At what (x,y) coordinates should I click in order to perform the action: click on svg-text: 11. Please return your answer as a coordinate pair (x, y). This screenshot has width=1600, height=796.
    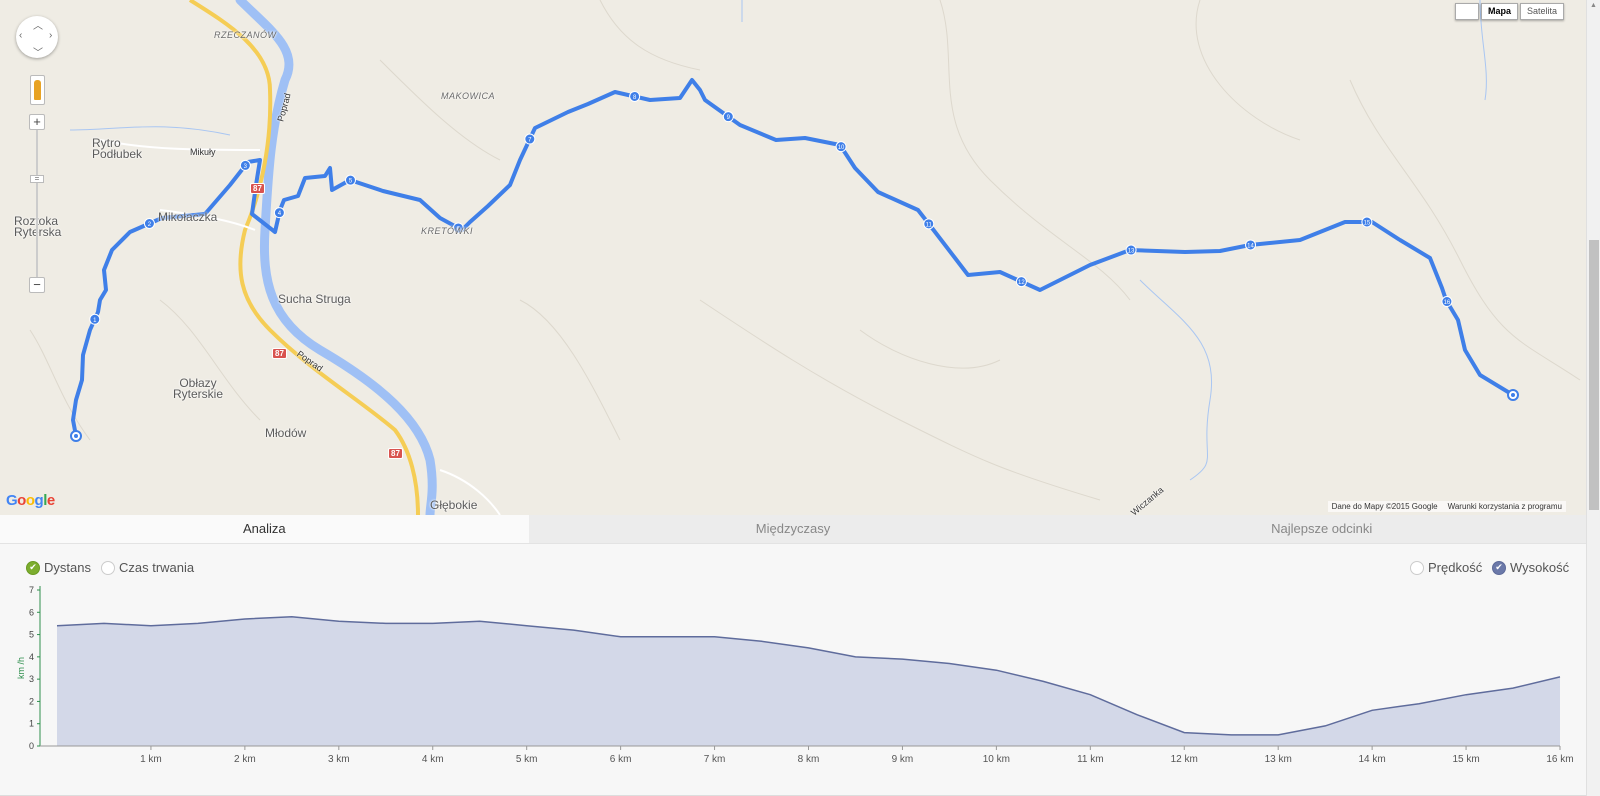
    Looking at the image, I should click on (929, 225).